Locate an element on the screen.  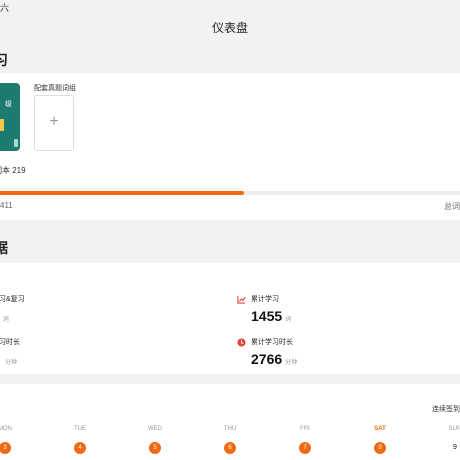
wordbook-label: 配套真题词组 is located at coordinates (55, 88).